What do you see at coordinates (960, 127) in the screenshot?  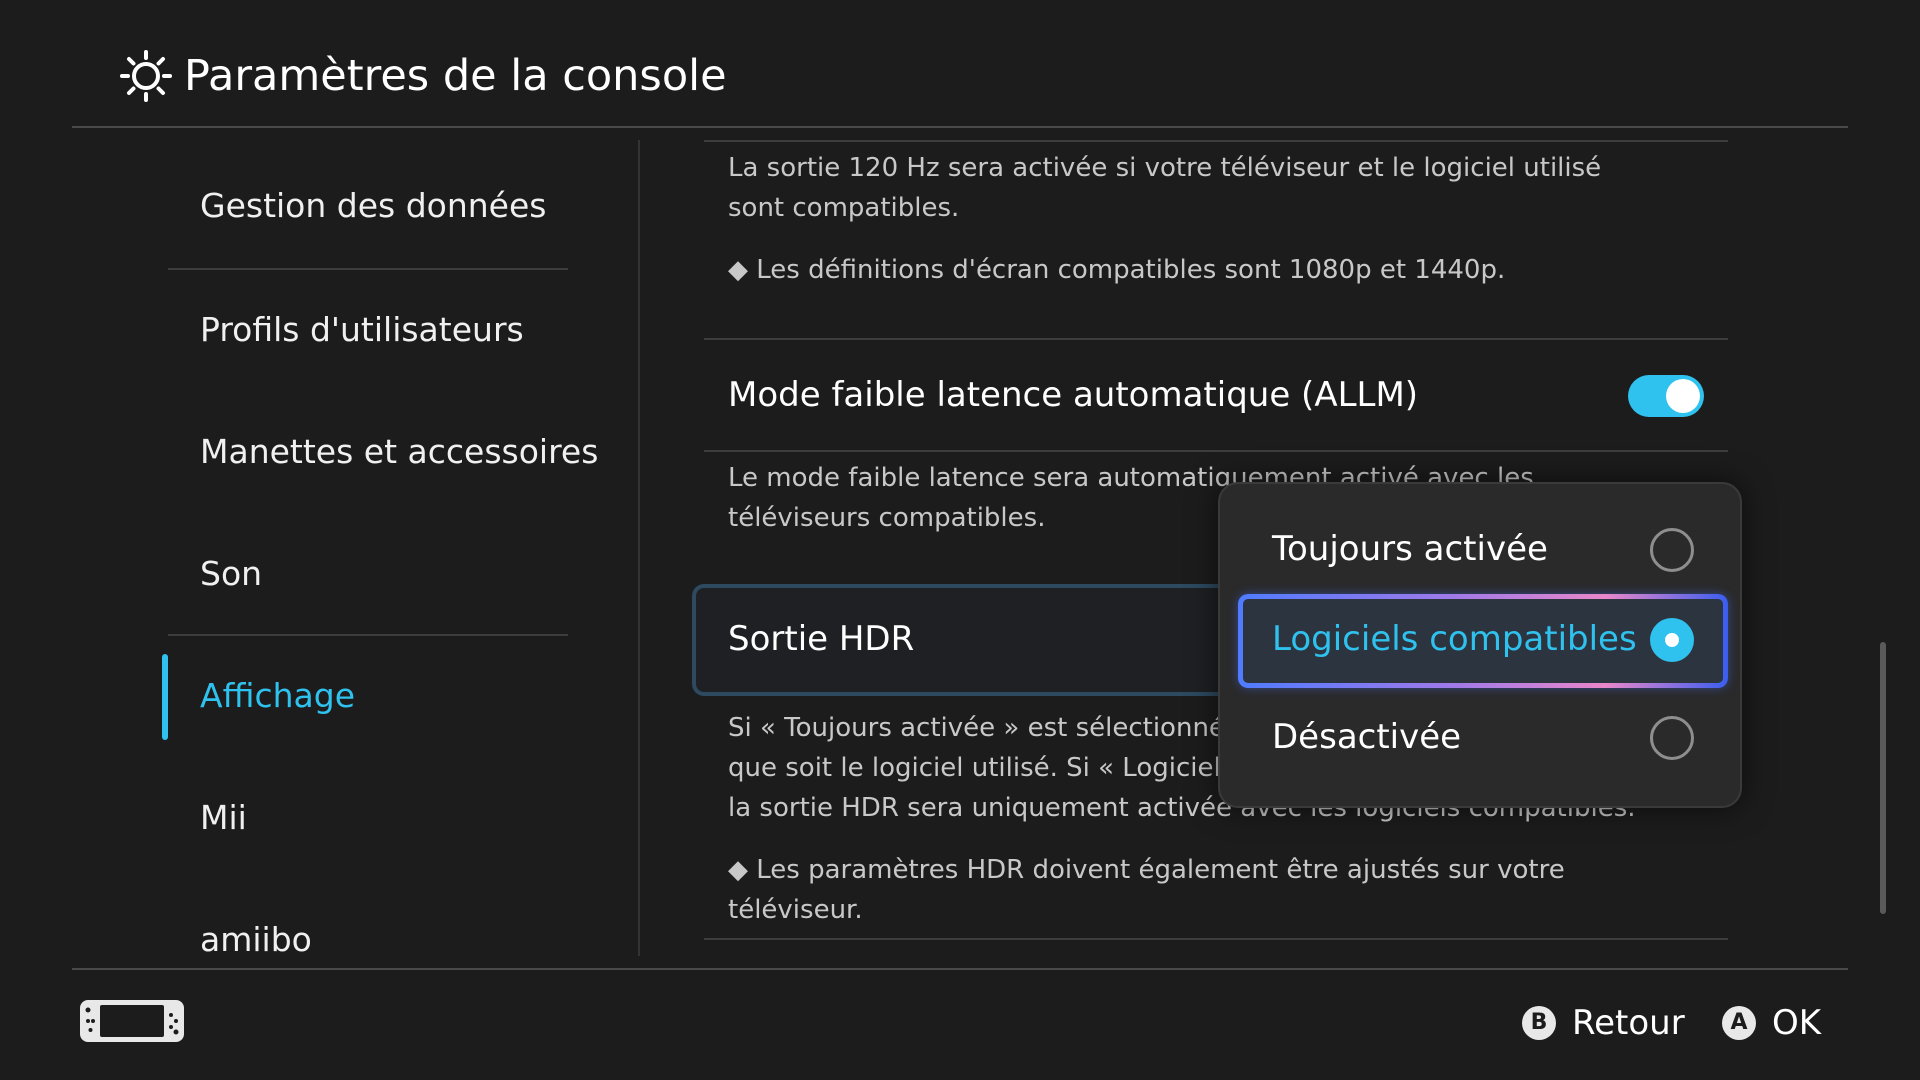 I see `header-divider` at bounding box center [960, 127].